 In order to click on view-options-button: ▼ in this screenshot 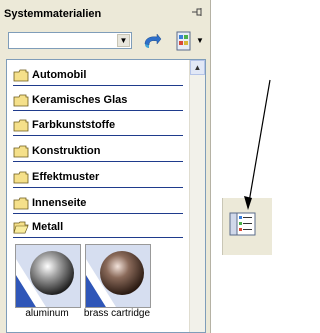, I will do `click(189, 41)`.